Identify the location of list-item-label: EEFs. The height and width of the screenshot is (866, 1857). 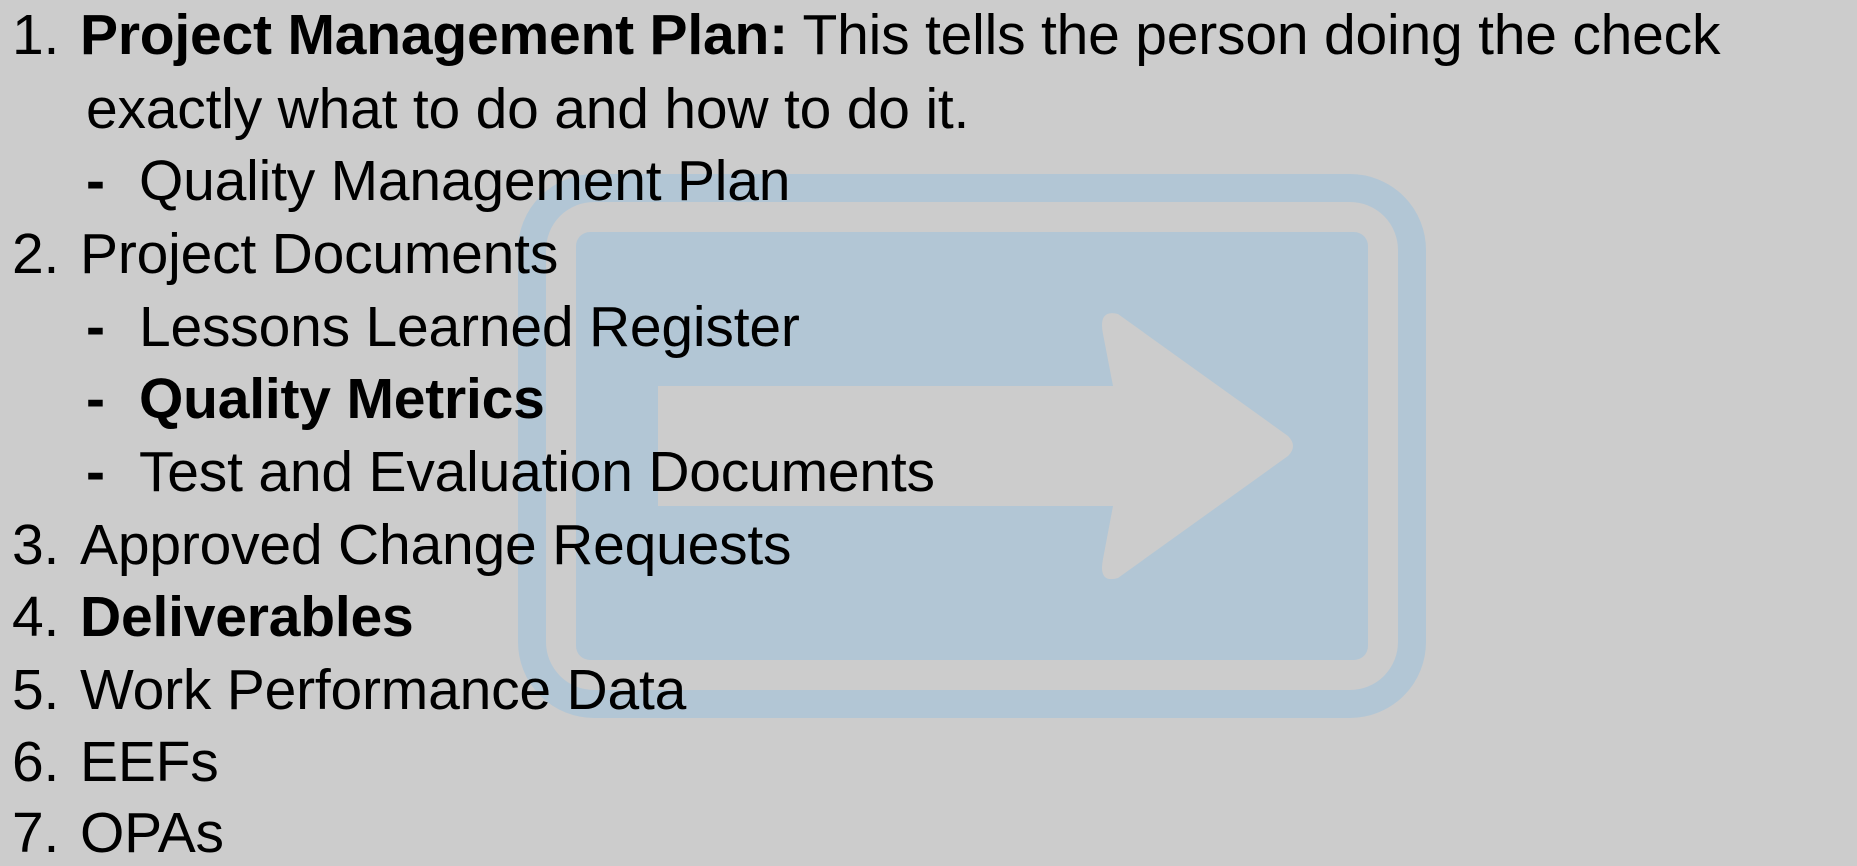
(149, 762).